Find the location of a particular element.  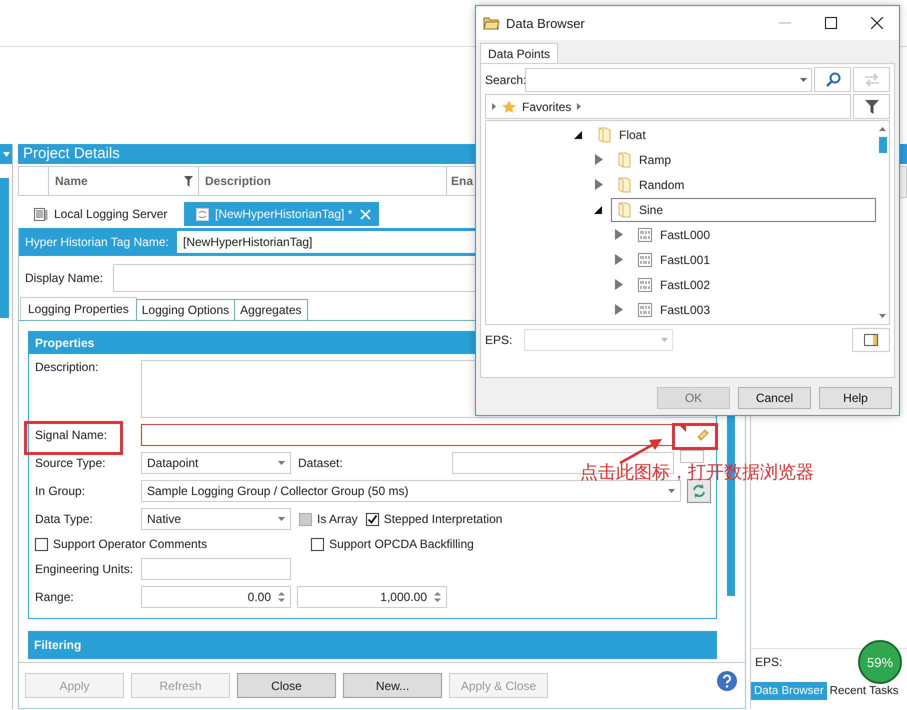

column-header: Name is located at coordinates (71, 181).